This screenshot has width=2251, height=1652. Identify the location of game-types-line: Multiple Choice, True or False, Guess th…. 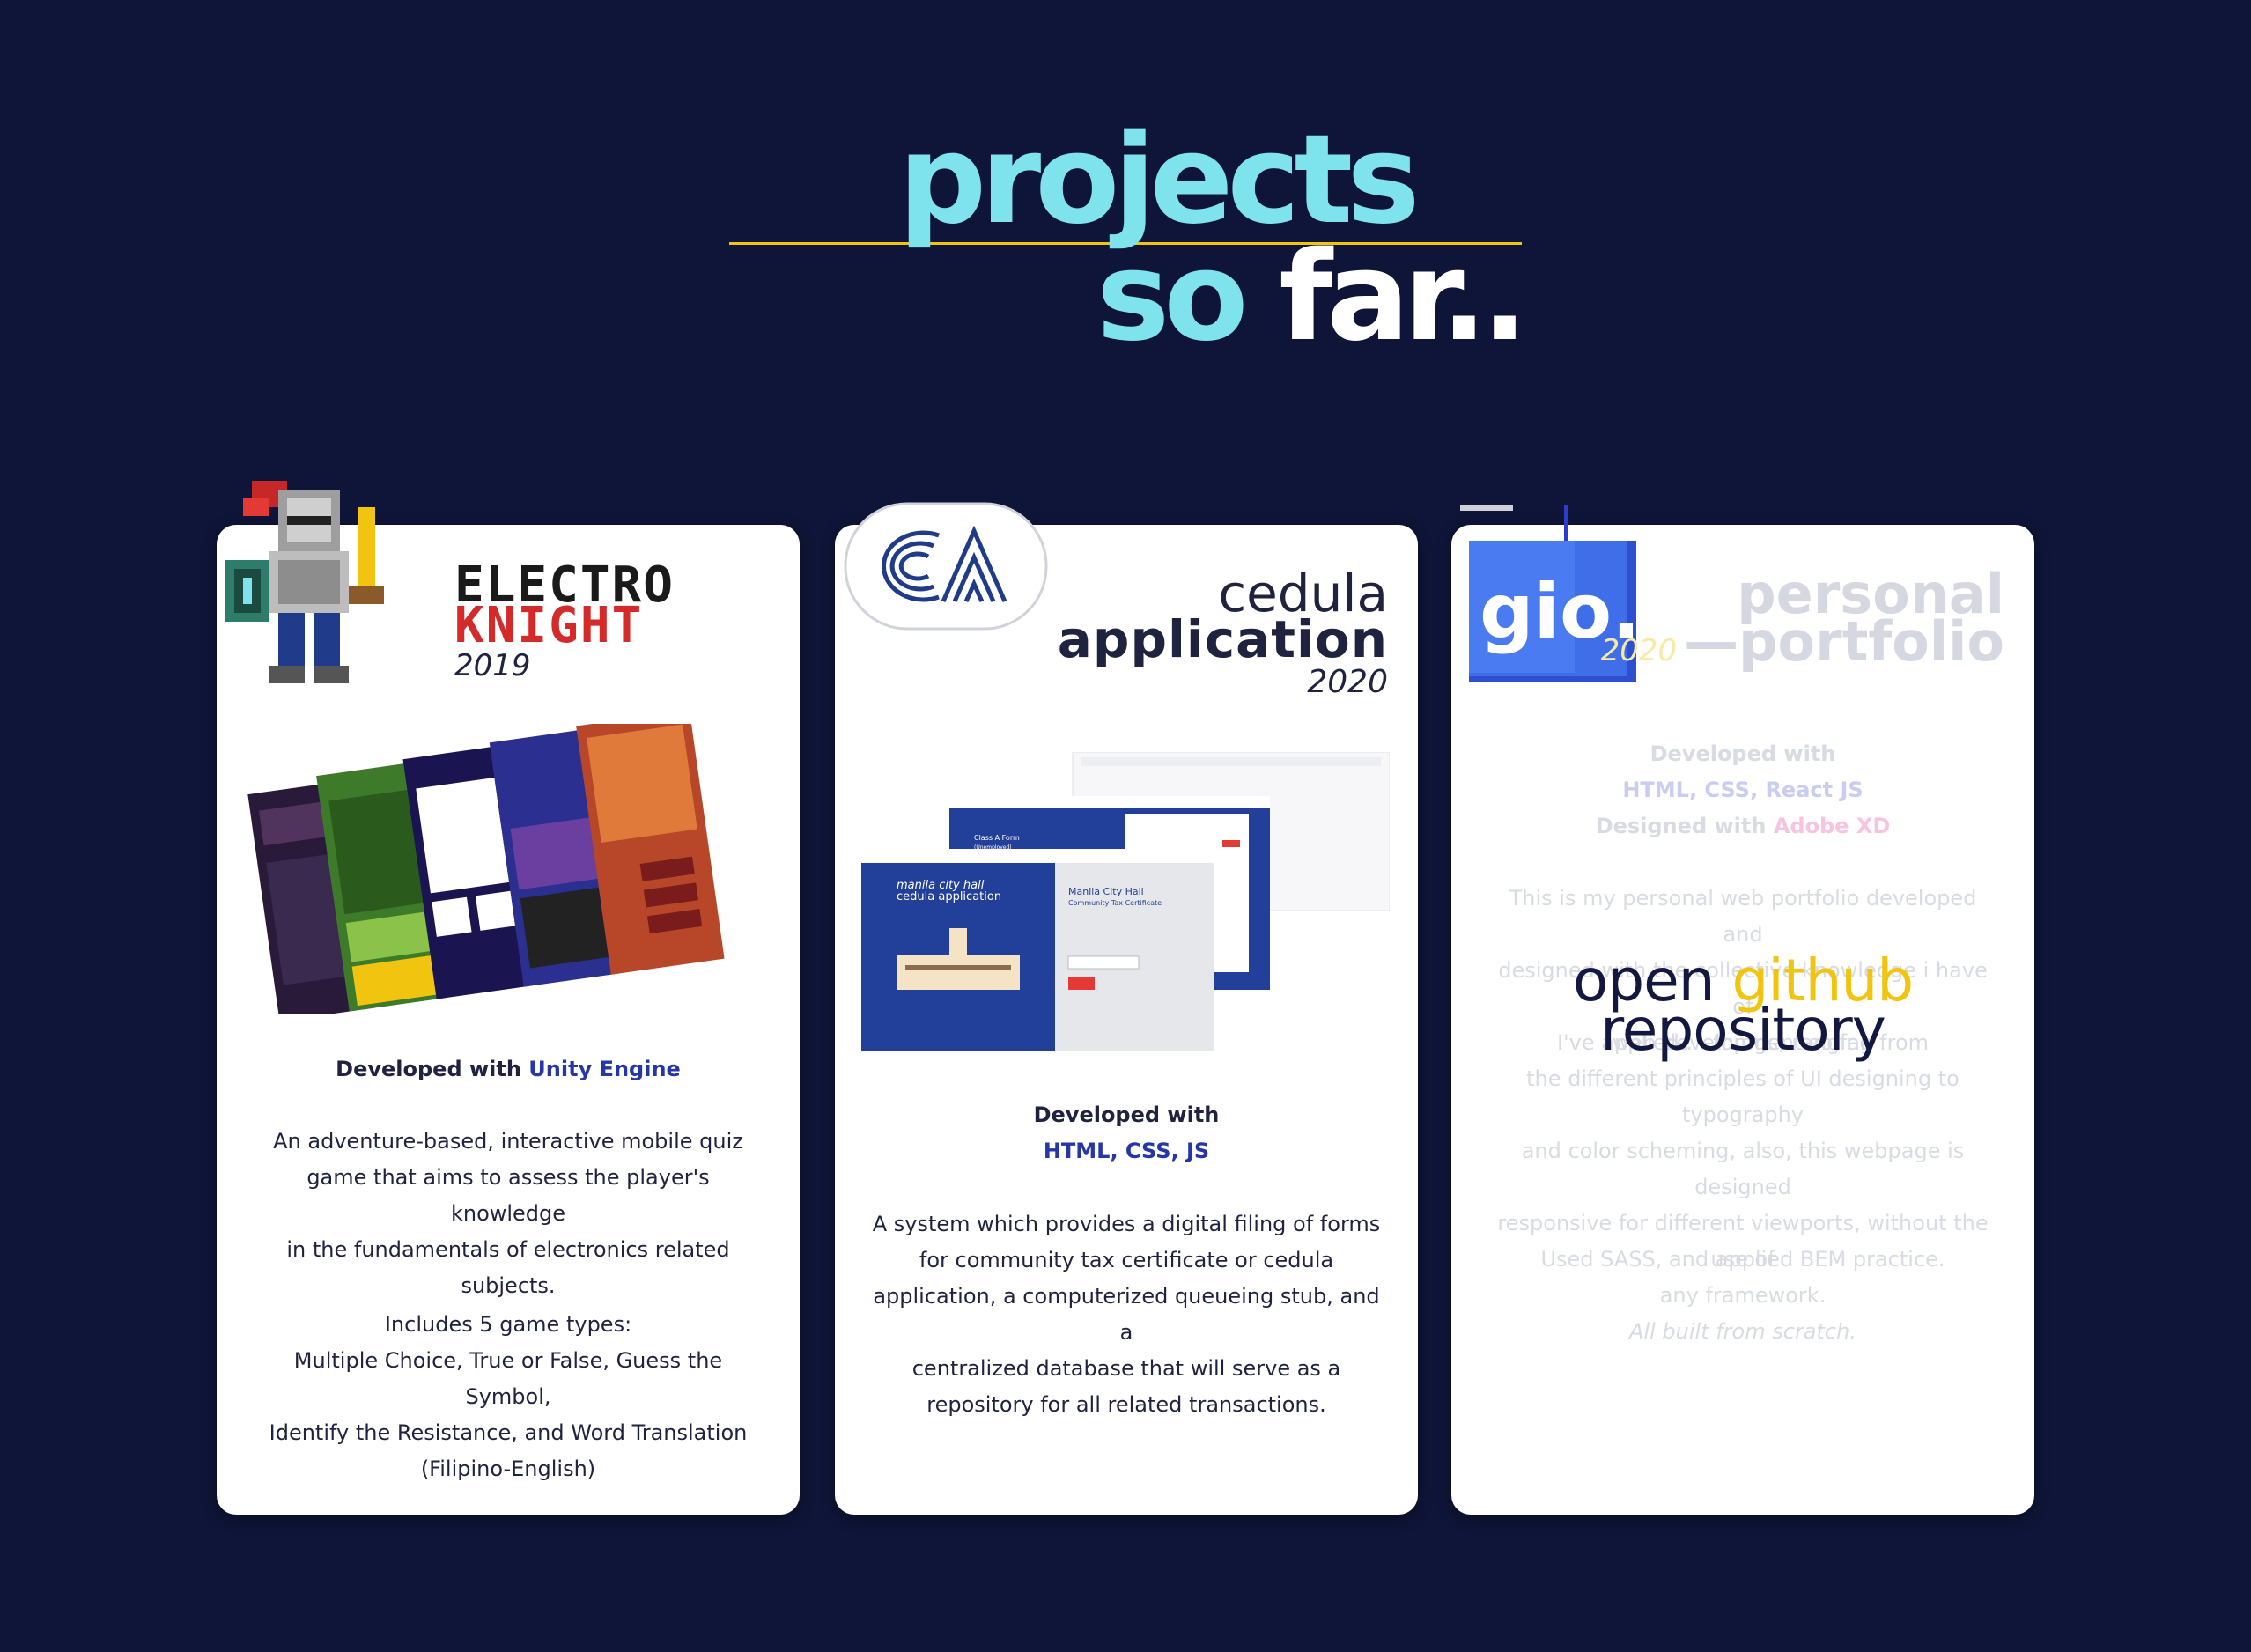
(508, 1379).